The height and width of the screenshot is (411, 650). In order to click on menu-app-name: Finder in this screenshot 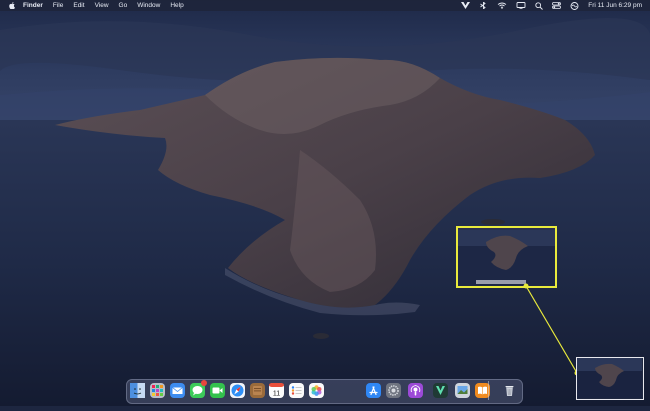, I will do `click(33, 5)`.